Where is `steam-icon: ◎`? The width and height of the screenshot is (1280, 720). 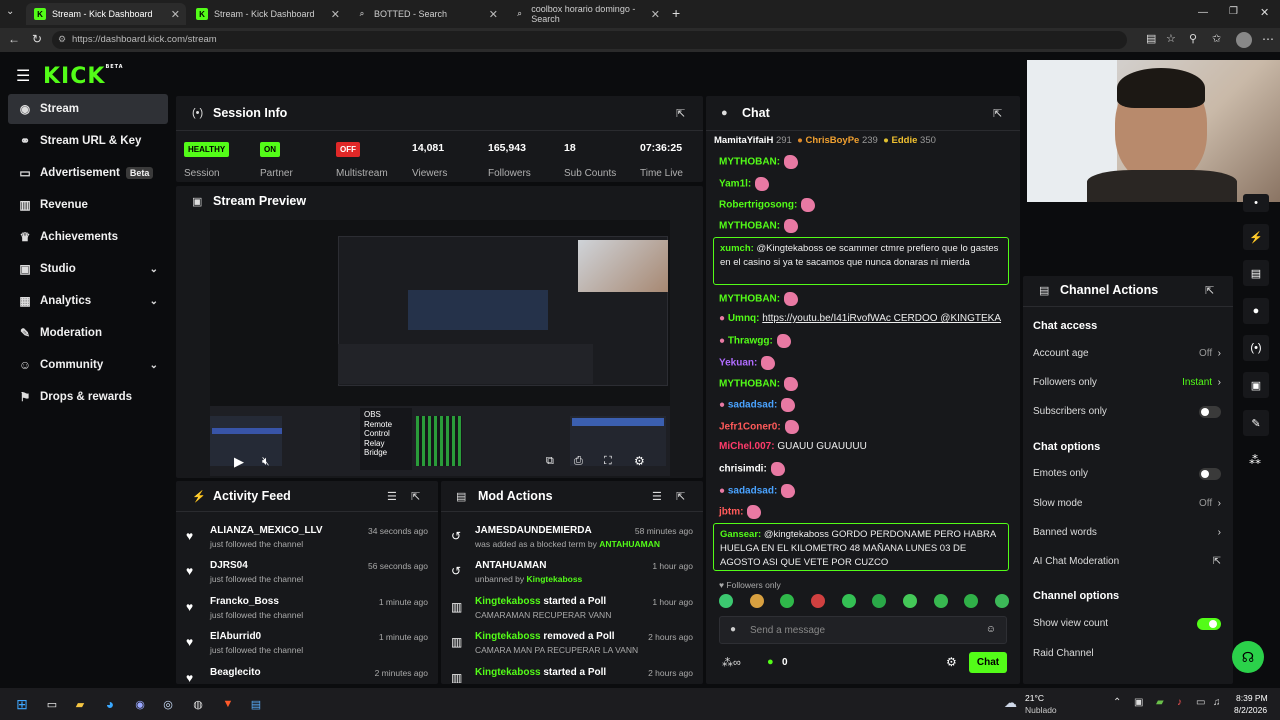
steam-icon: ◎ is located at coordinates (168, 704).